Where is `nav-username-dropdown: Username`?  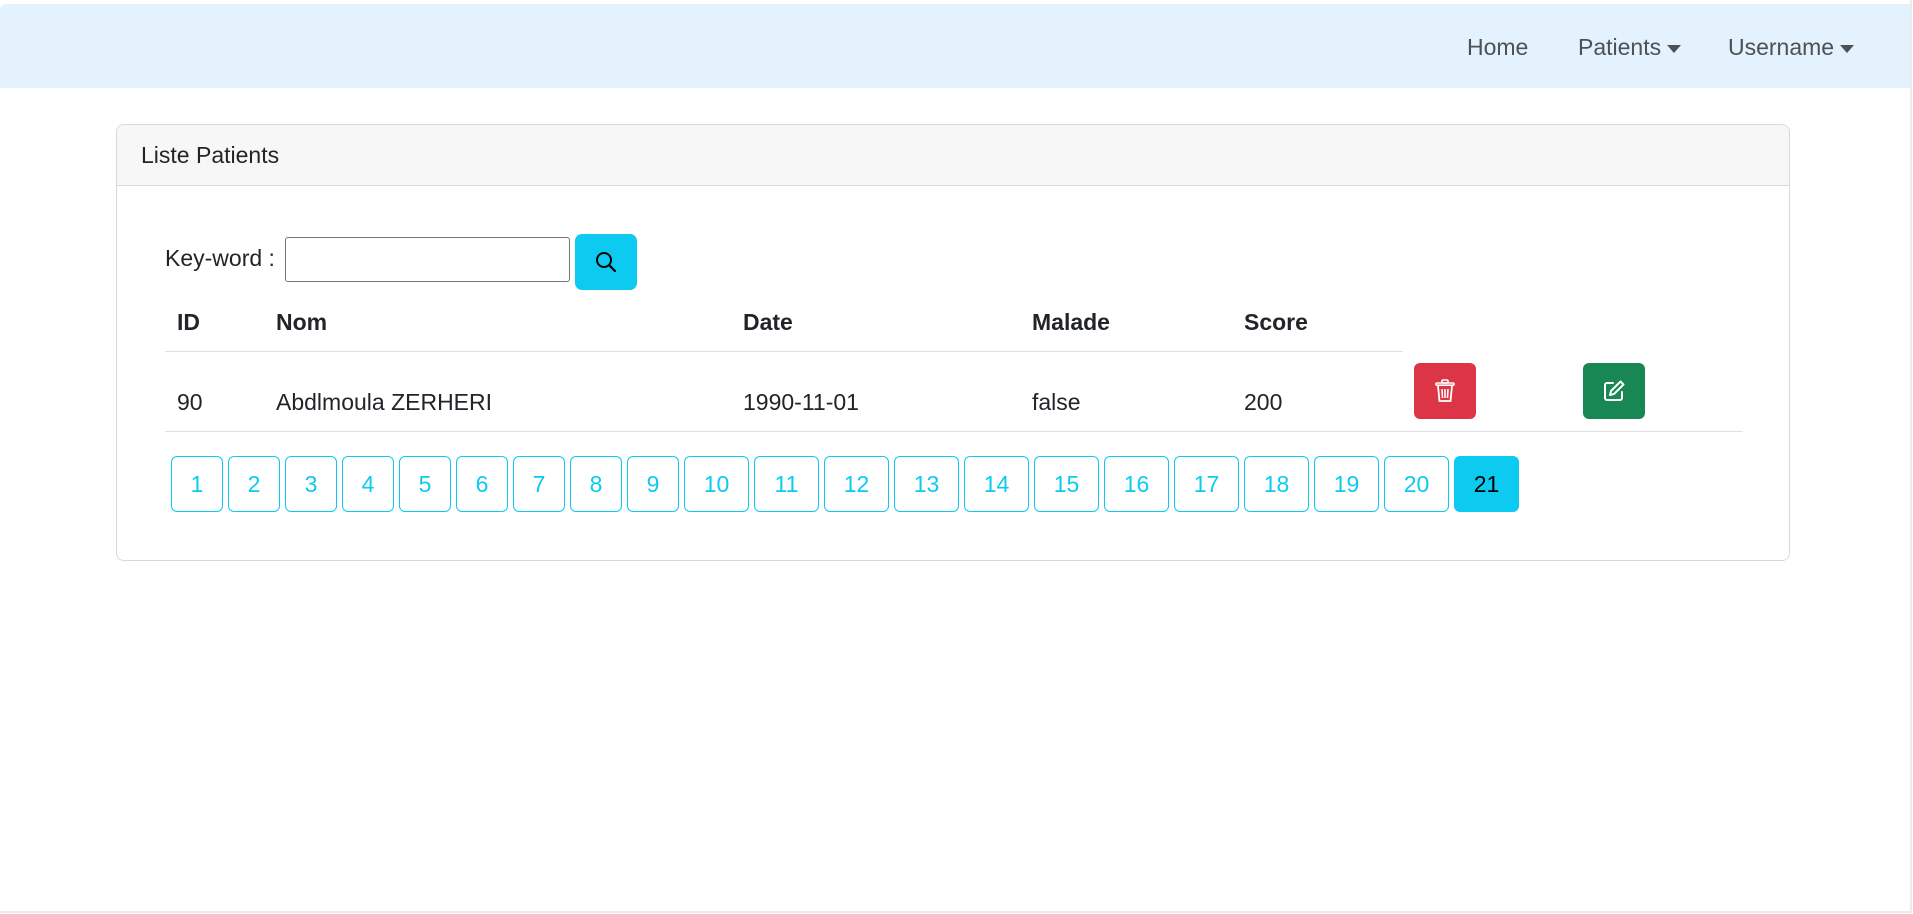
nav-username-dropdown: Username is located at coordinates (1791, 47).